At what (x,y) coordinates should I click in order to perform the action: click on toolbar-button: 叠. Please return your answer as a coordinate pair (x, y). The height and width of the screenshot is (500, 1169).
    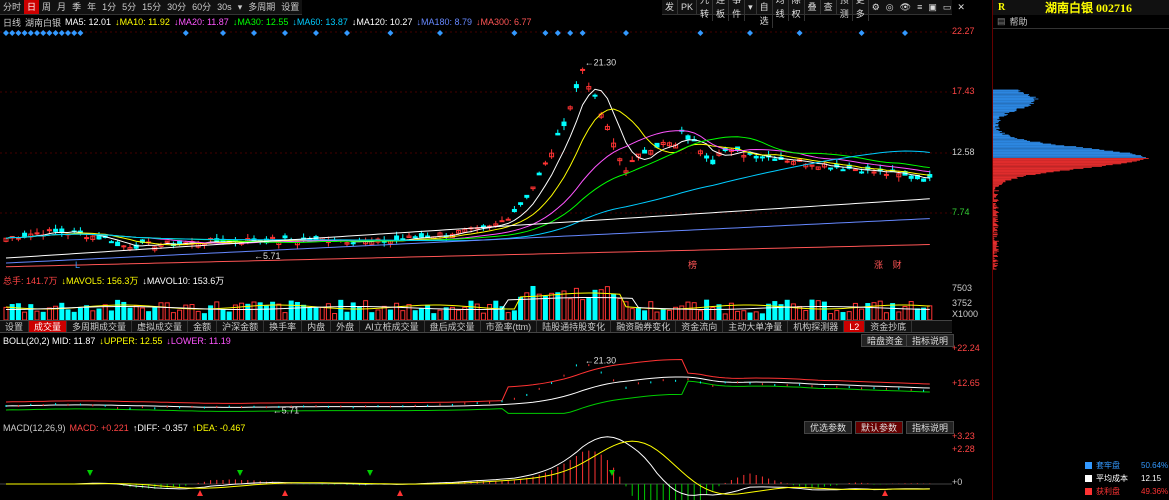
    Looking at the image, I should click on (813, 7).